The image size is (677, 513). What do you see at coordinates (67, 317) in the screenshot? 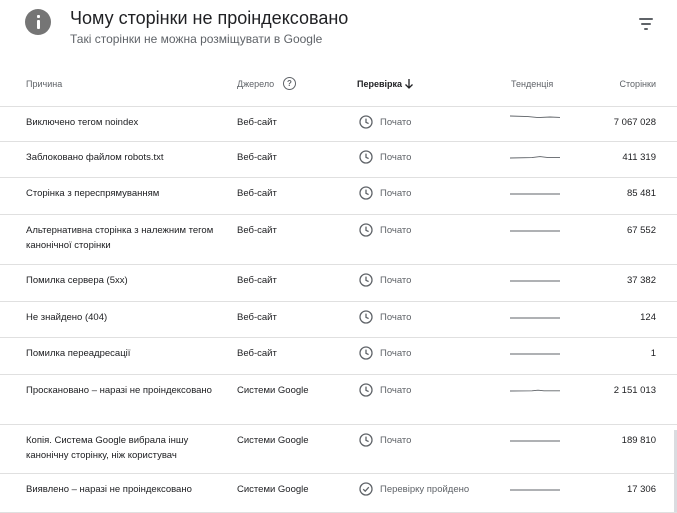
I see `reason-cell: Не знайдено (404)` at bounding box center [67, 317].